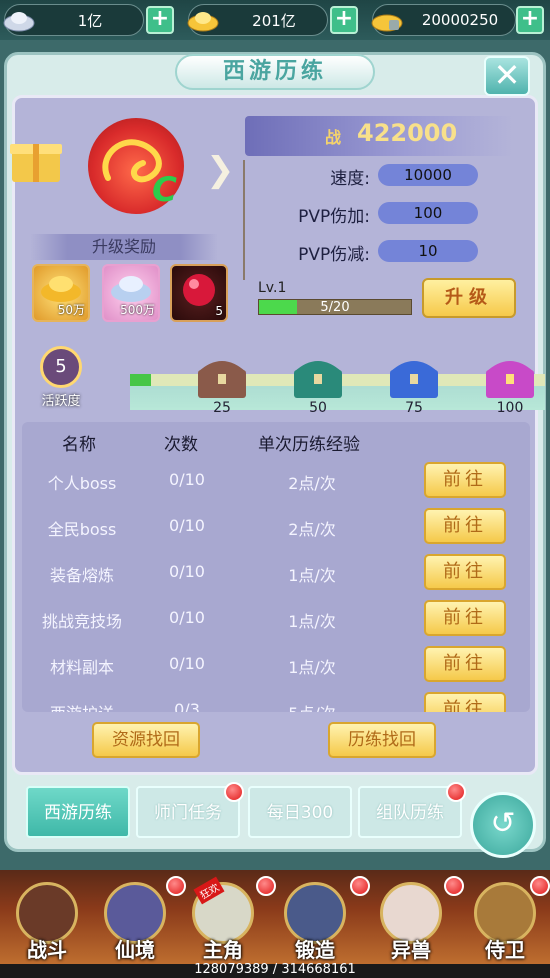 This screenshot has height=978, width=550. I want to click on task-name: 挑战竞技场, so click(81, 621).